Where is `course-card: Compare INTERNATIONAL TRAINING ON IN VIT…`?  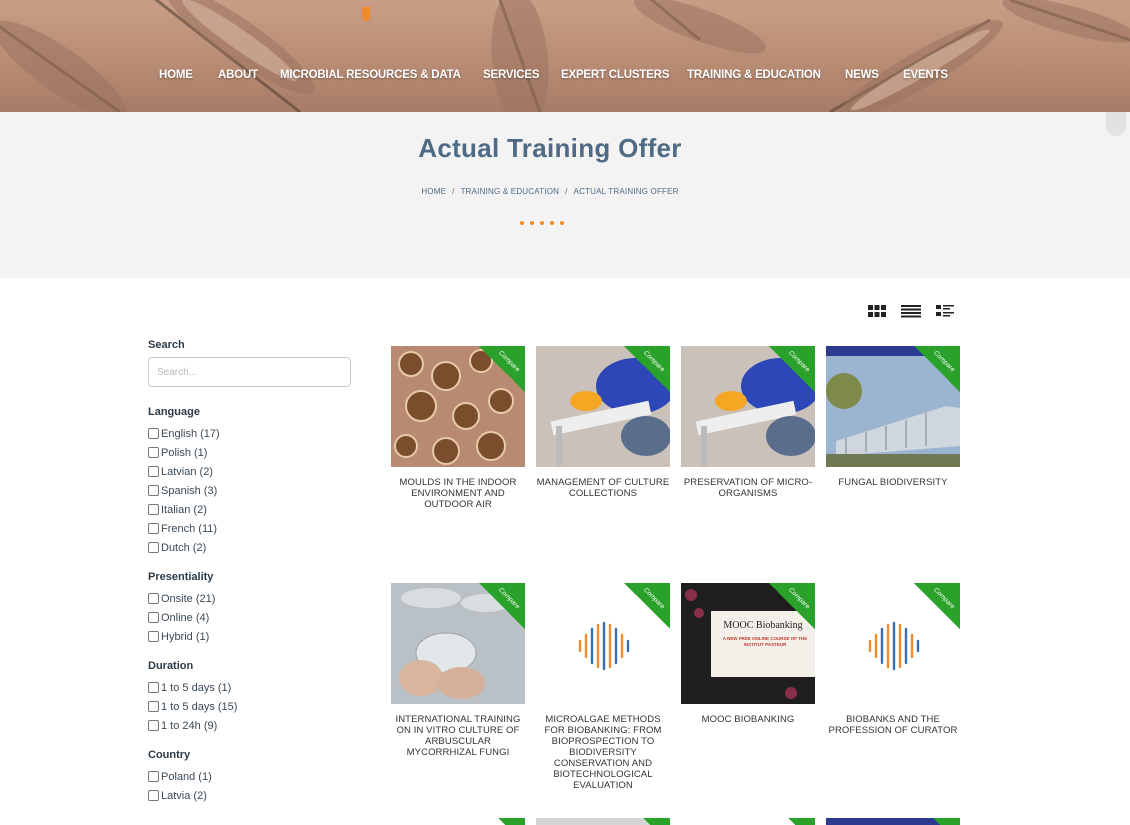 course-card: Compare INTERNATIONAL TRAINING ON IN VIT… is located at coordinates (458, 670).